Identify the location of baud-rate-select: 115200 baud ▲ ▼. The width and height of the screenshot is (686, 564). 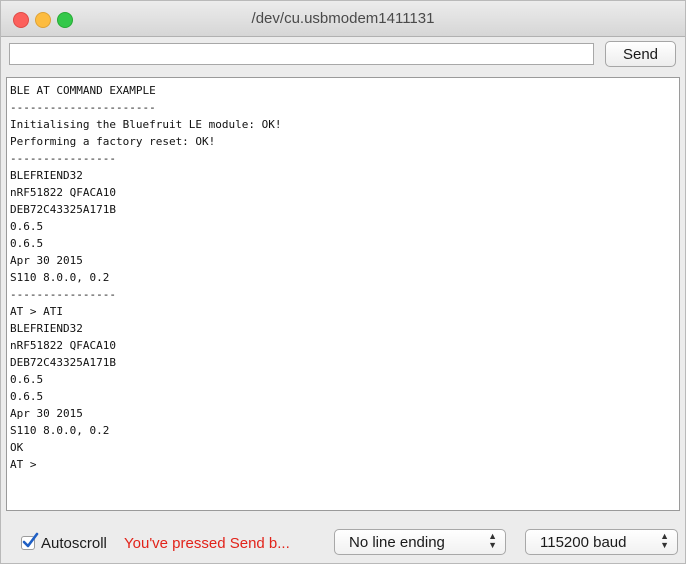
(601, 542).